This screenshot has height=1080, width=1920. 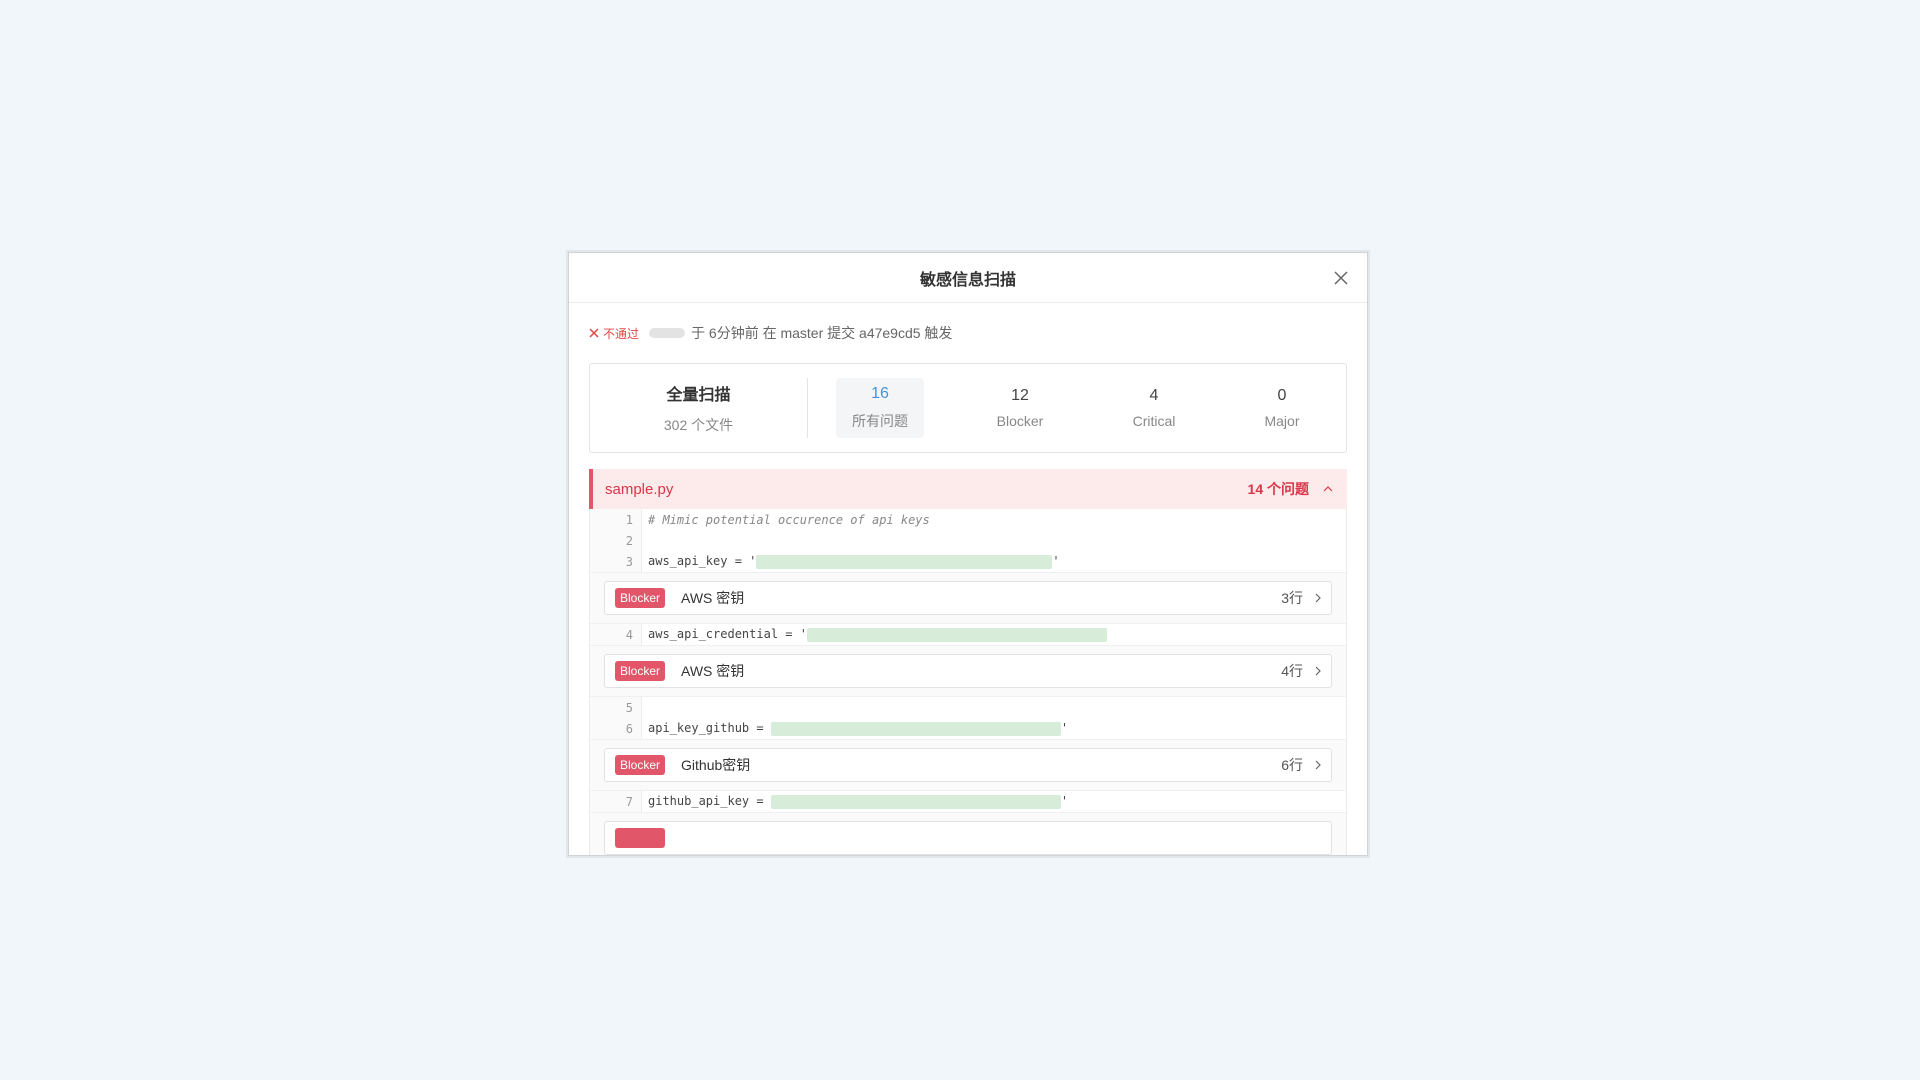 What do you see at coordinates (880, 393) in the screenshot?
I see `stat-all-num: 16` at bounding box center [880, 393].